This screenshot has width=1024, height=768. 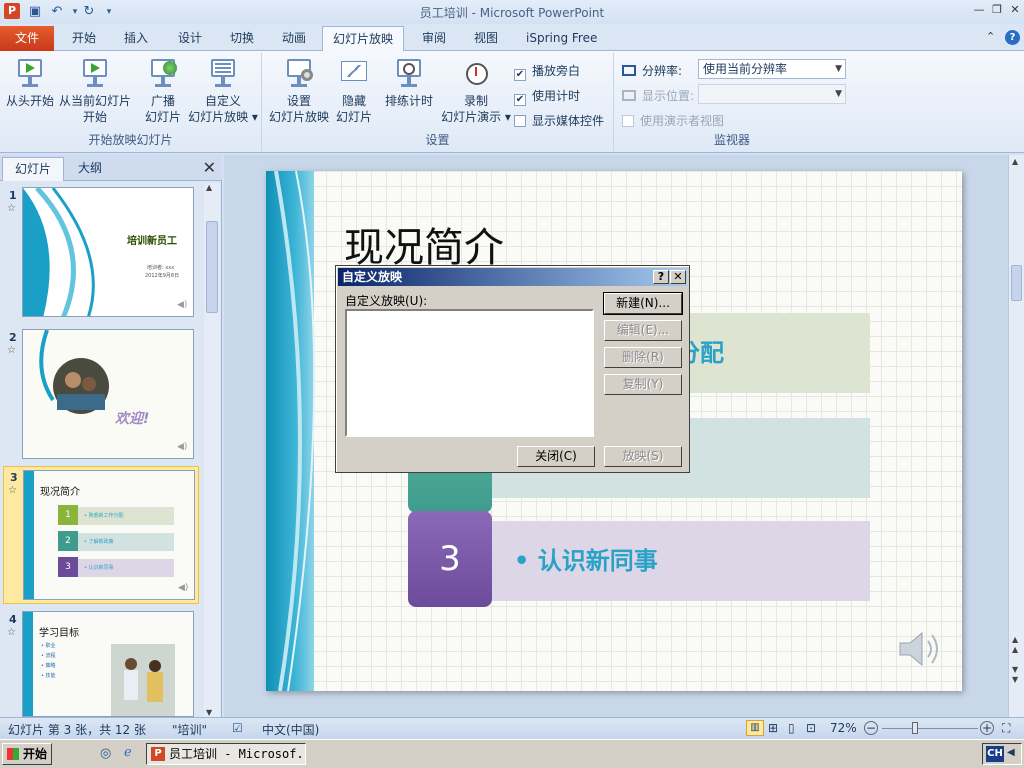 I want to click on ime-indicator: CH, so click(x=995, y=754).